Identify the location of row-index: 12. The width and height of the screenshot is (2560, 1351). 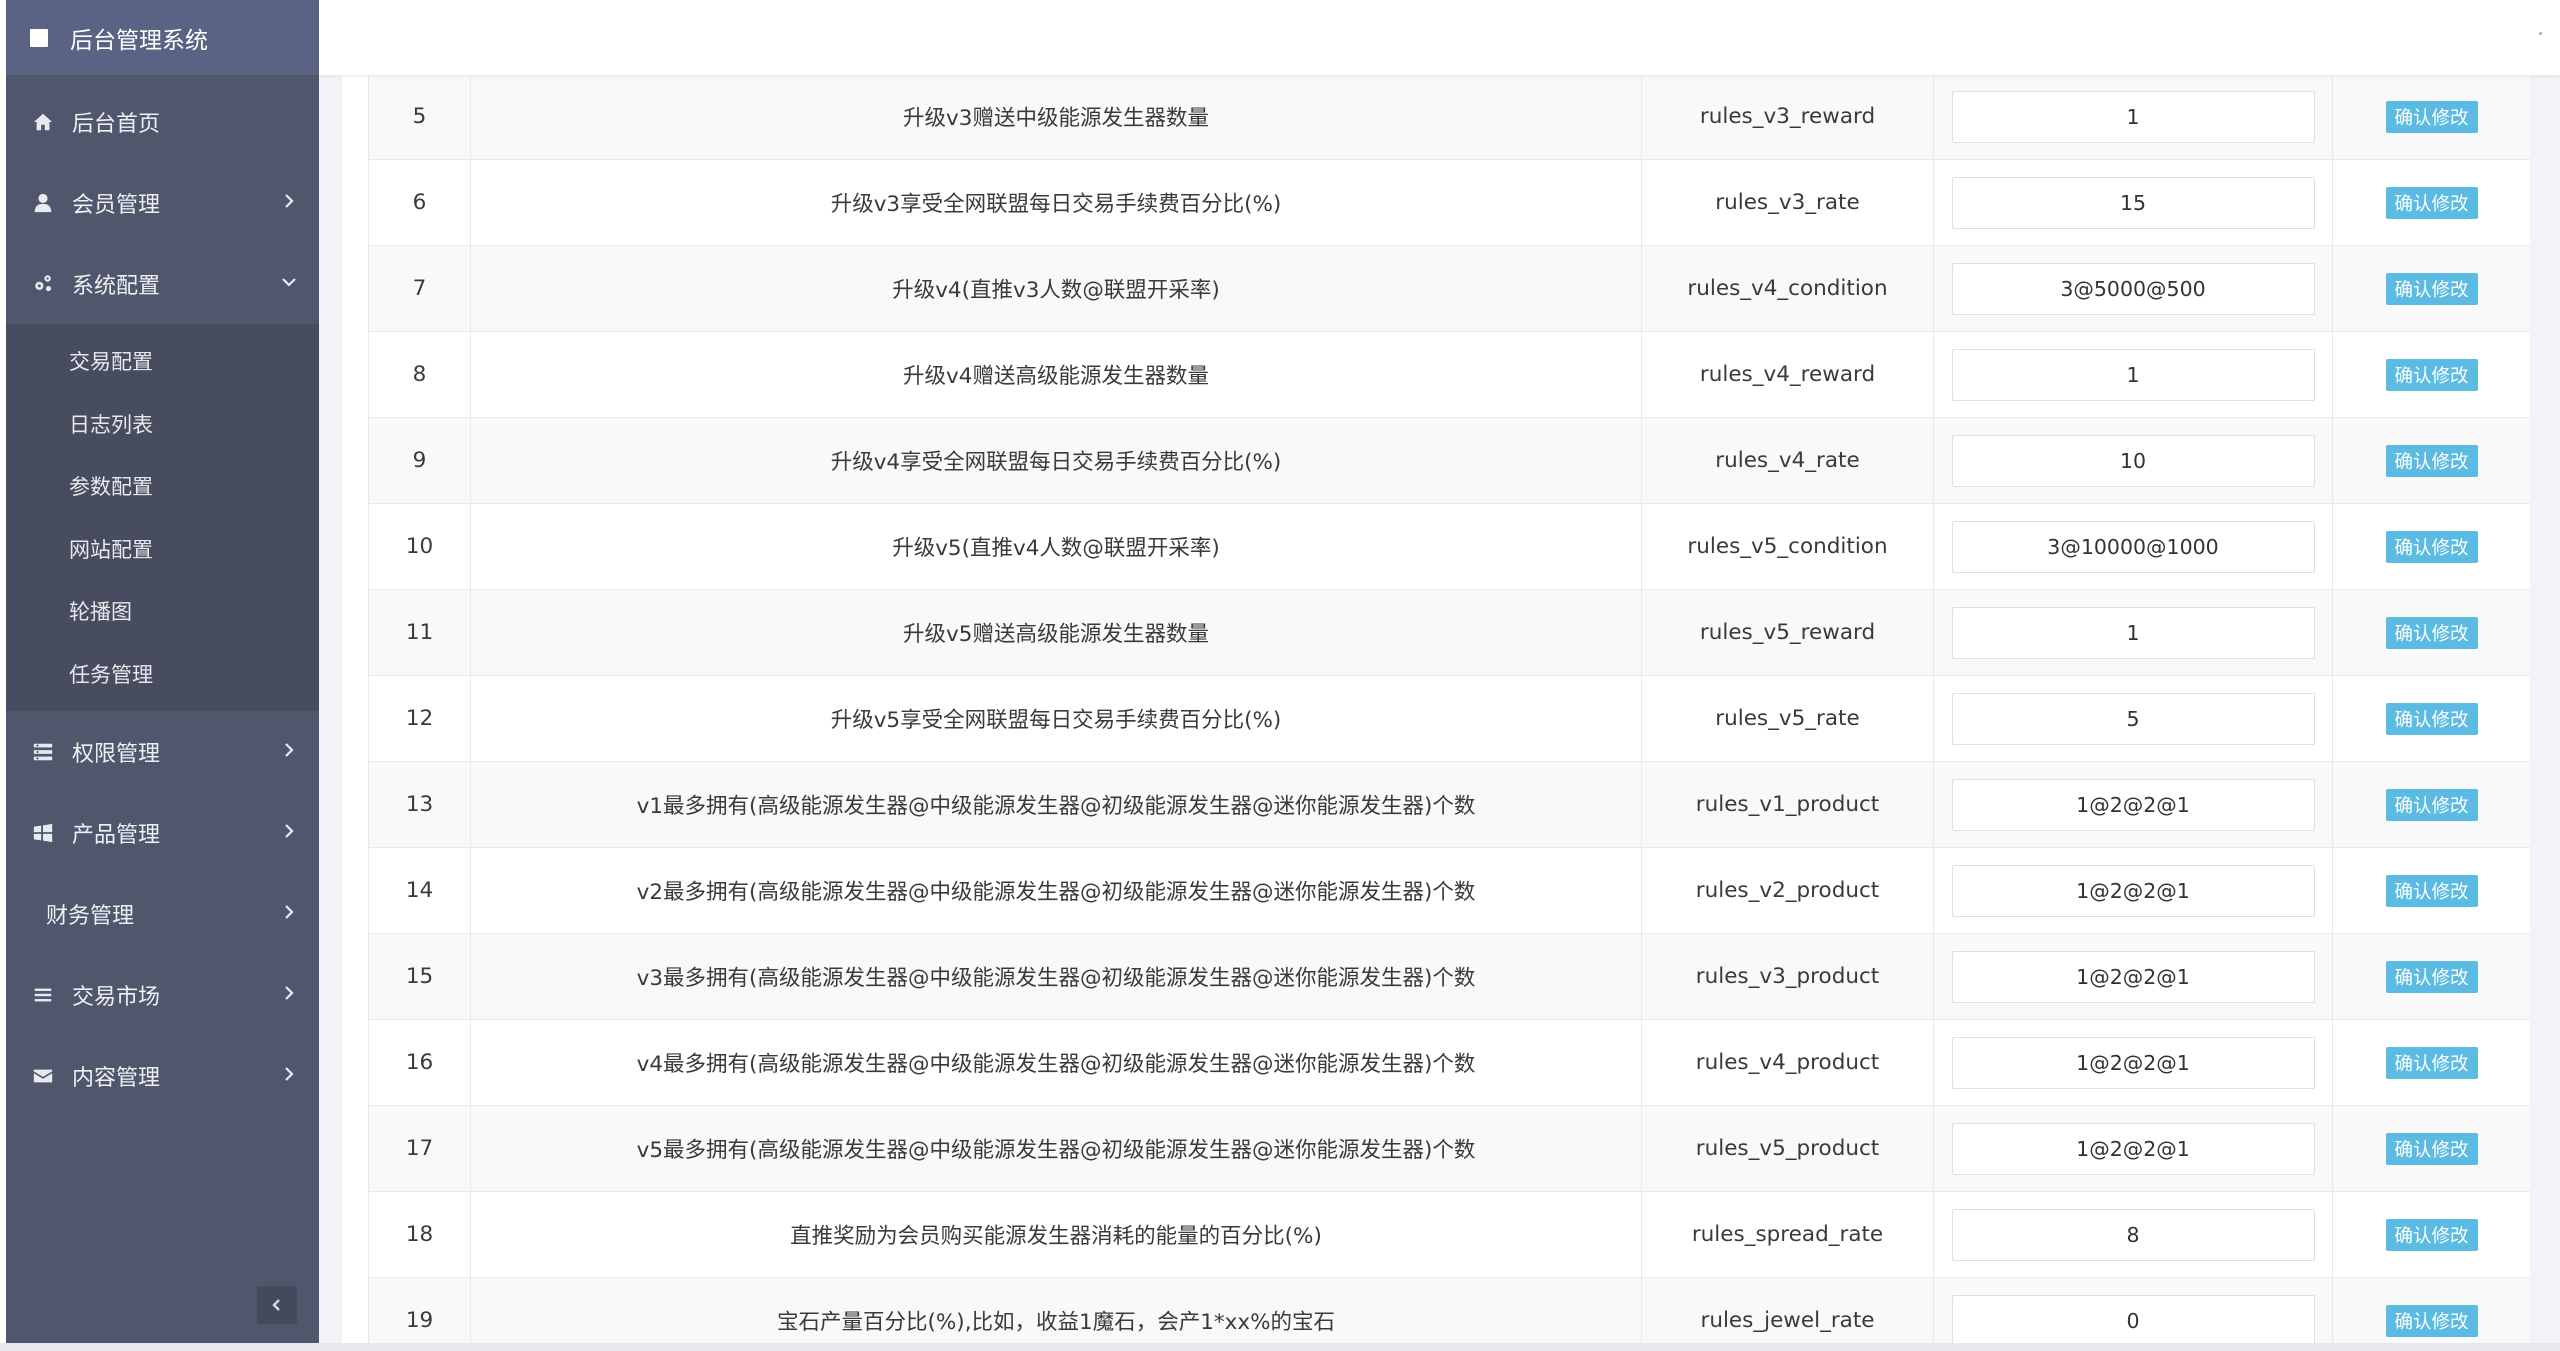
(419, 718).